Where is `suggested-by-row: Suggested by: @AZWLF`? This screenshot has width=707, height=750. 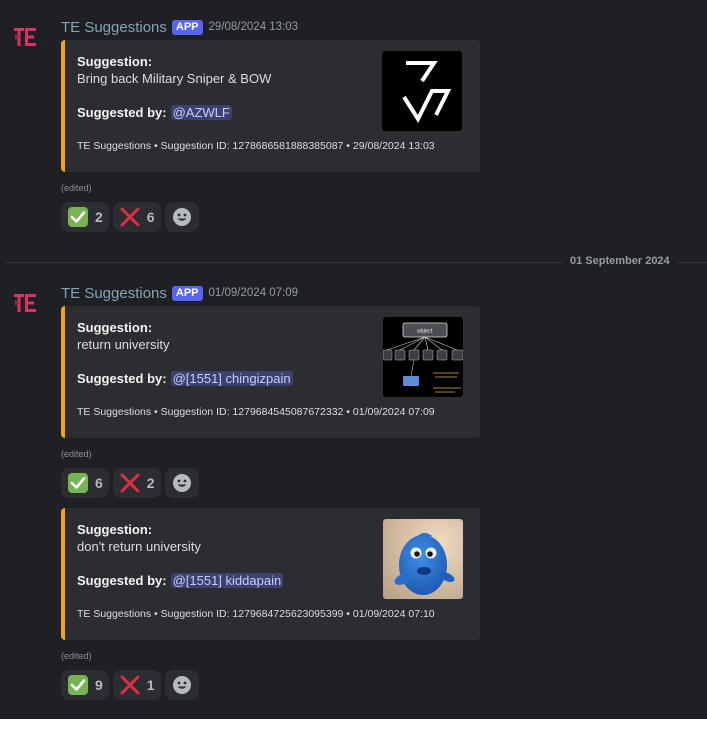
suggested-by-row: Suggested by: @AZWLF is located at coordinates (154, 112).